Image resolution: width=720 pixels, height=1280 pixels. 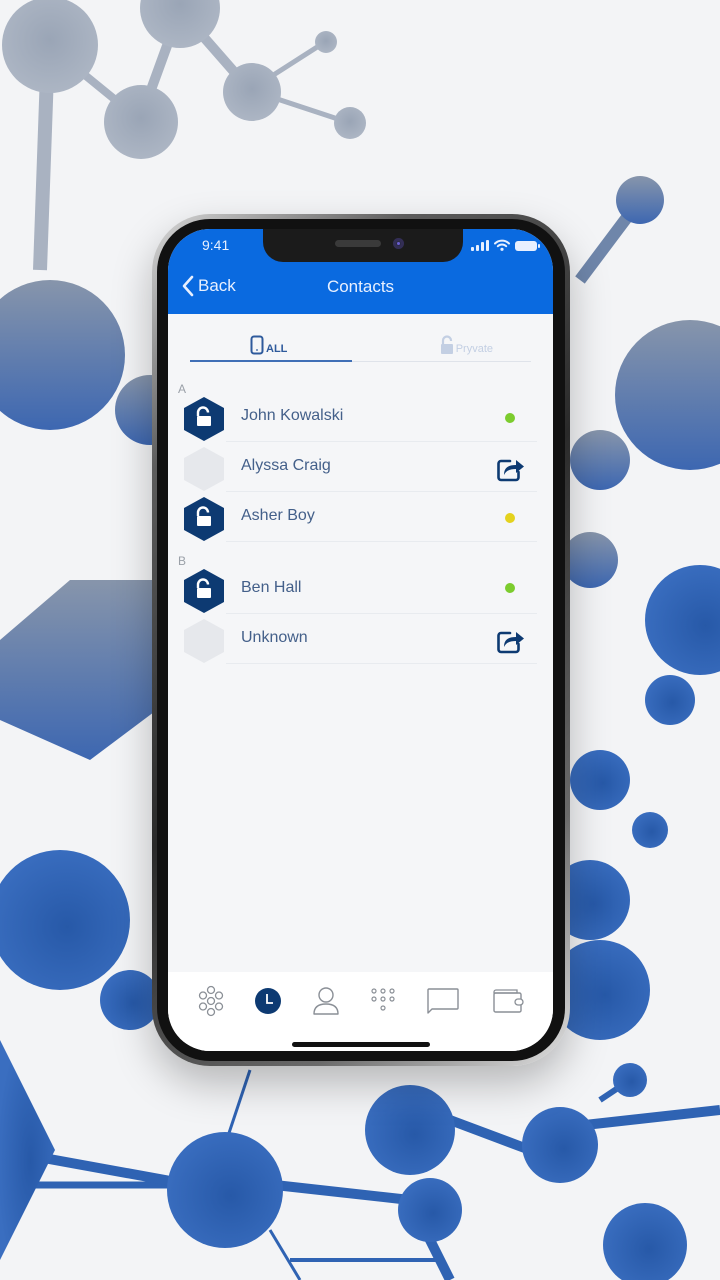 I want to click on contact-name: Asher Boy, so click(x=278, y=515).